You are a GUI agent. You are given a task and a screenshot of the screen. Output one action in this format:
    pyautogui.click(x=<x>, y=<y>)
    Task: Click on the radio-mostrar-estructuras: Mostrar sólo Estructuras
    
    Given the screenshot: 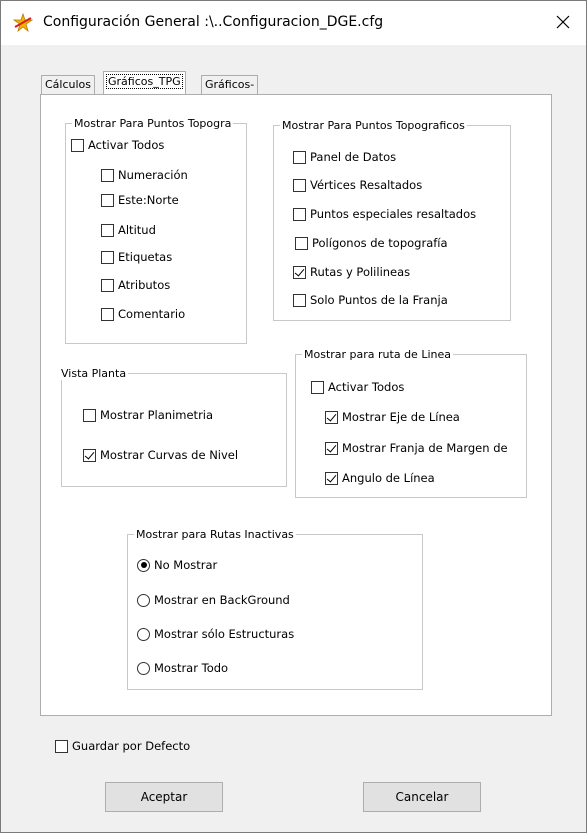 What is the action you would take?
    pyautogui.click(x=215, y=634)
    